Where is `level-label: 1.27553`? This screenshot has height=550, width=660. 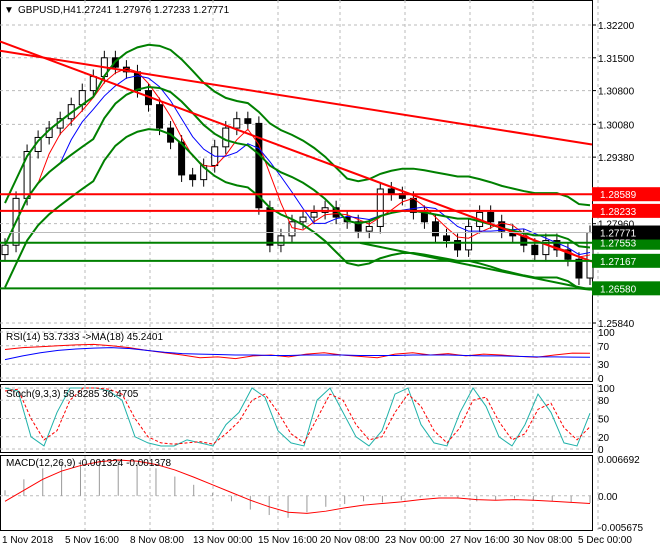 level-label: 1.27553 is located at coordinates (618, 244).